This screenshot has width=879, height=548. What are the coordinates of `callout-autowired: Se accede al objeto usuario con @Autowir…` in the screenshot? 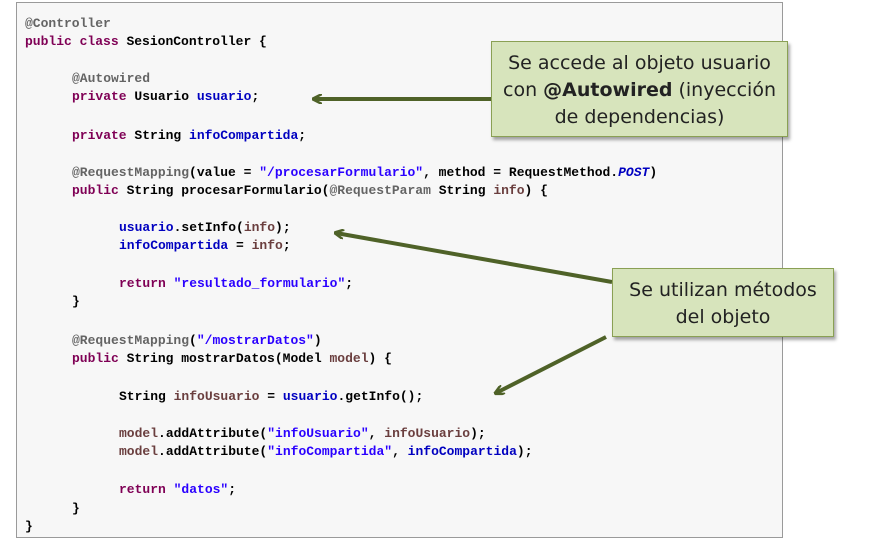 It's located at (639, 89).